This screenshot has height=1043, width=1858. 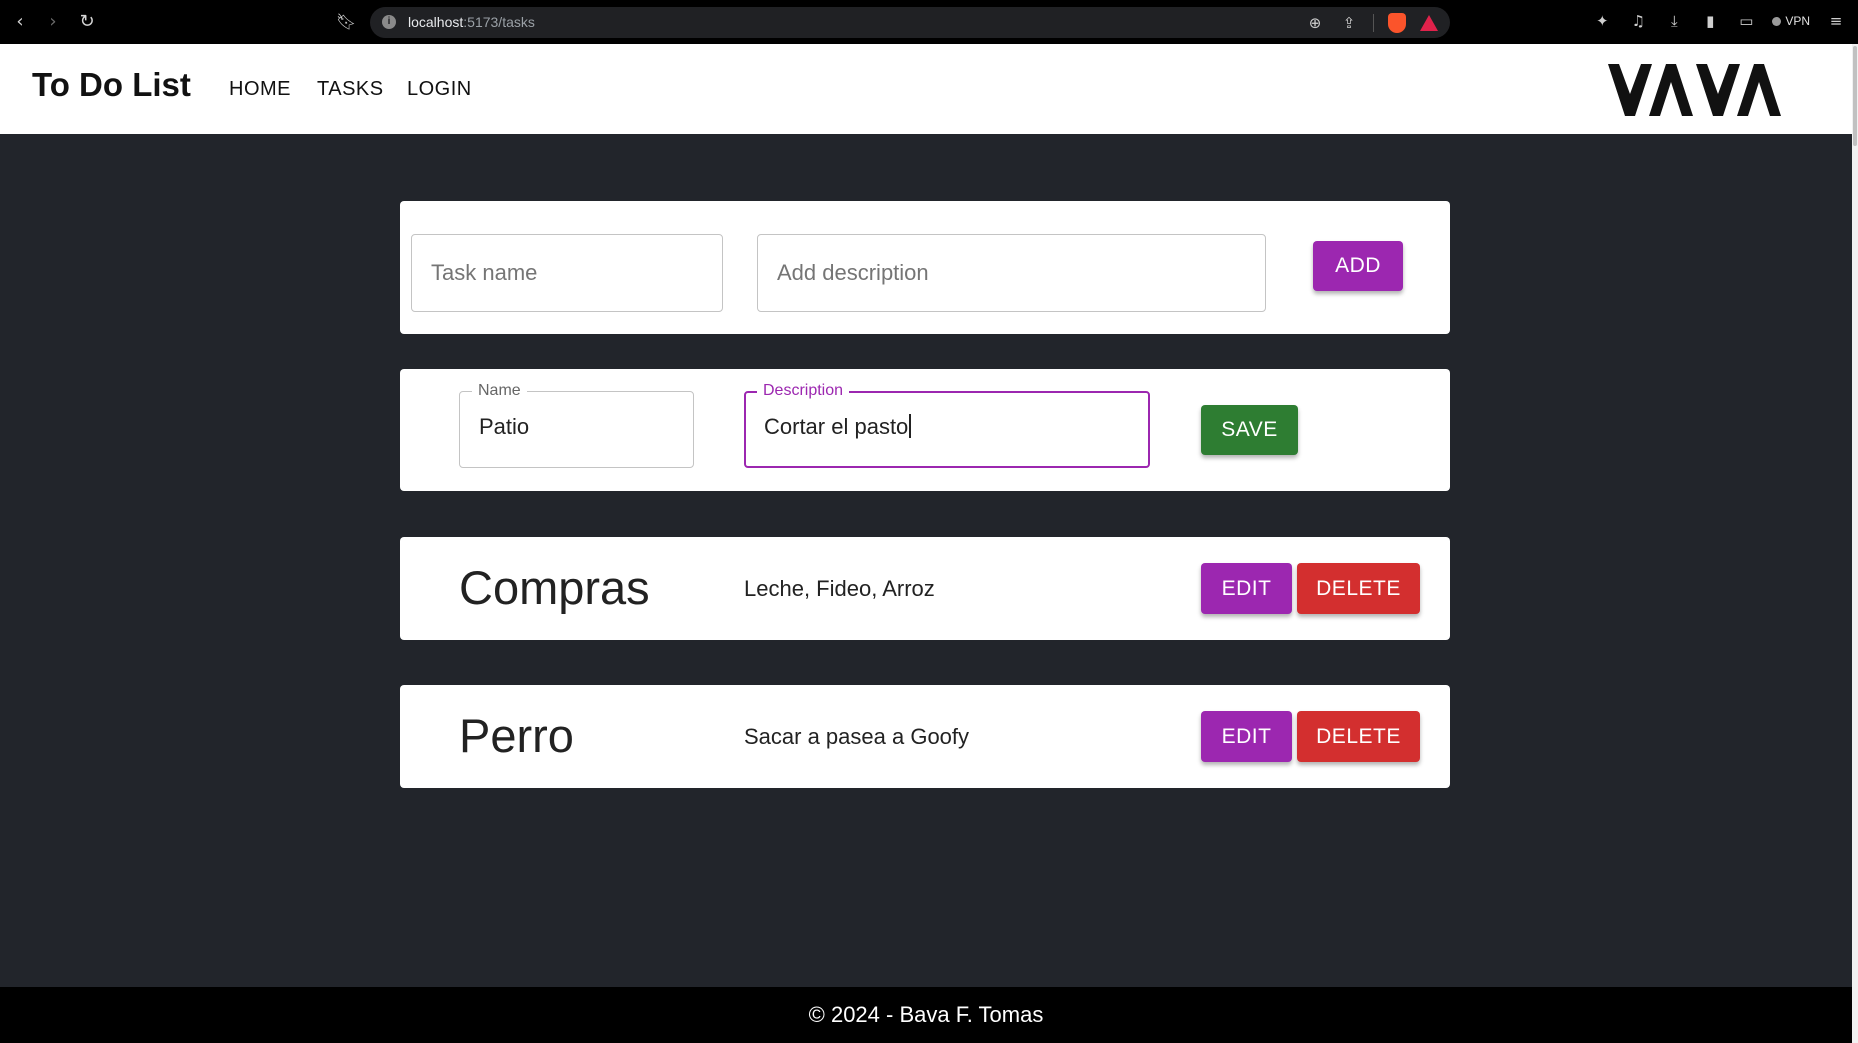 I want to click on nav-tasks: TASKS, so click(x=350, y=89).